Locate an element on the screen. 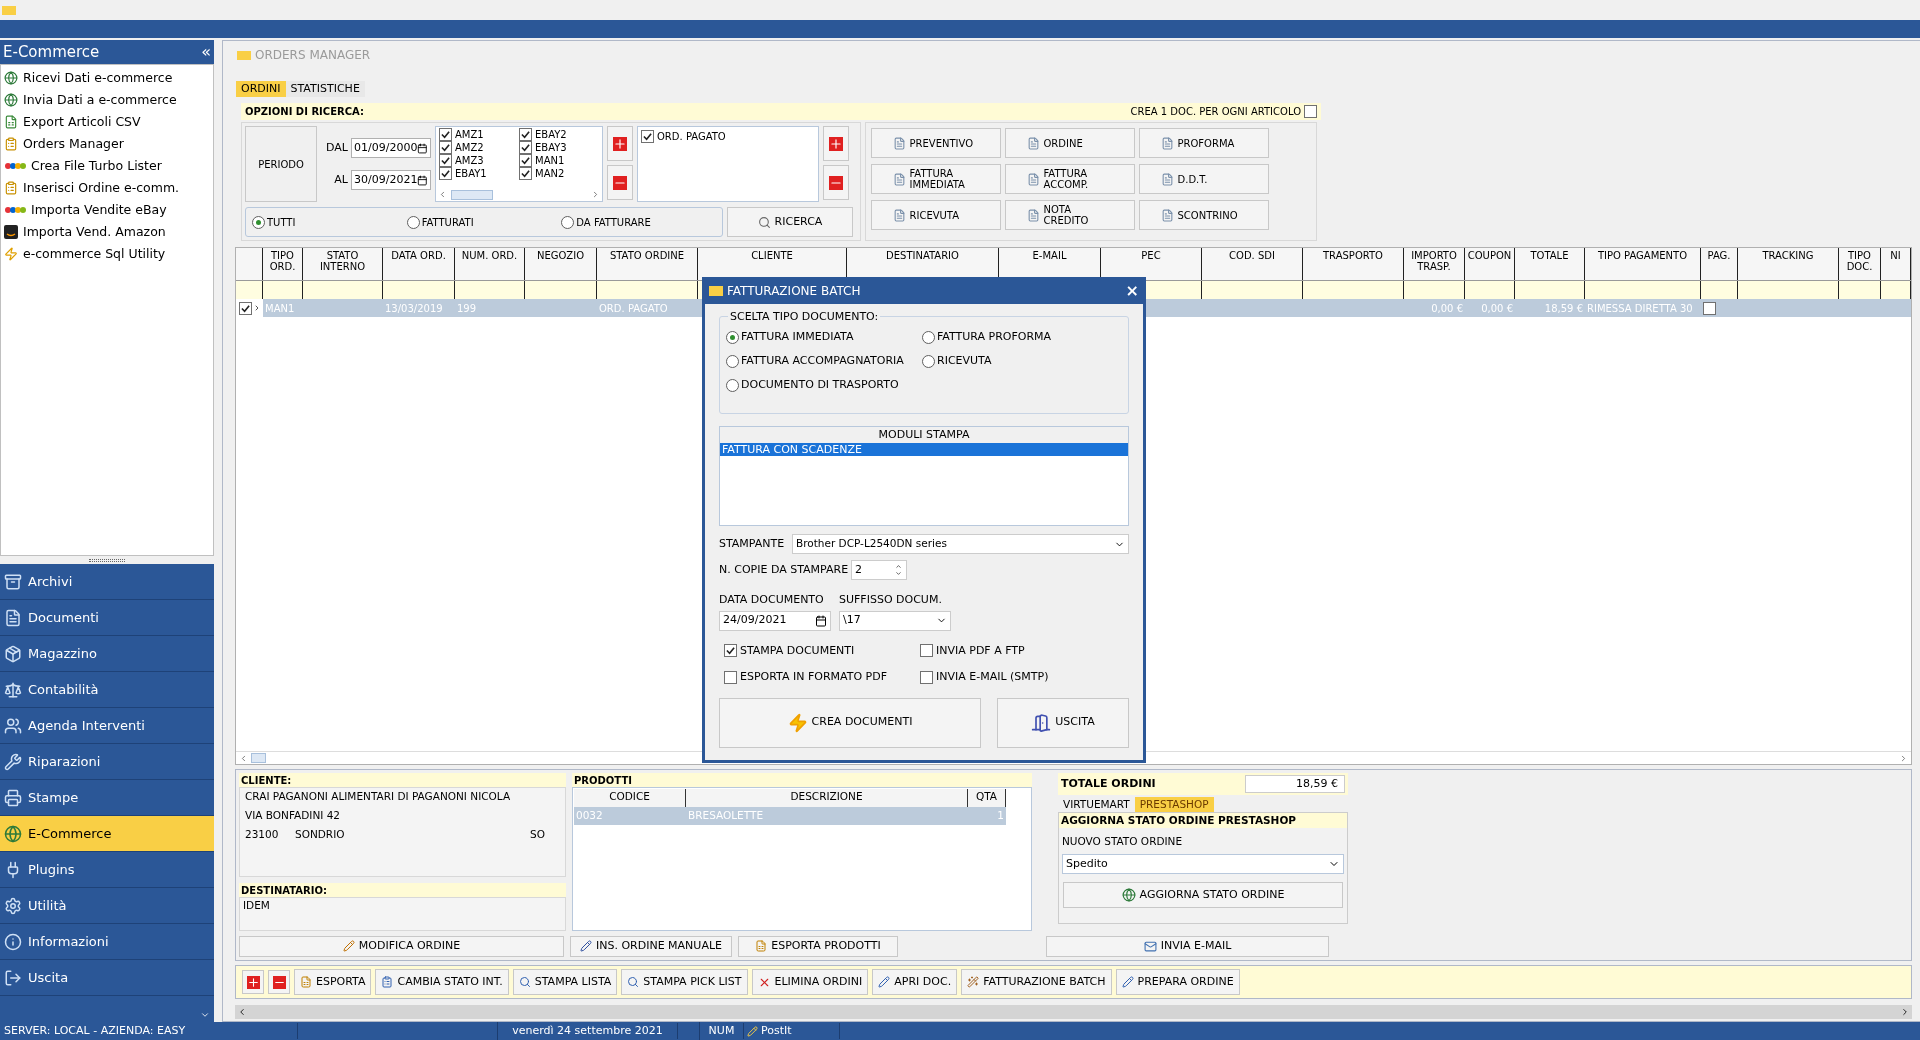 This screenshot has width=1920, height=1040. field-label: NUOVO STATO ORDINE is located at coordinates (1122, 841).